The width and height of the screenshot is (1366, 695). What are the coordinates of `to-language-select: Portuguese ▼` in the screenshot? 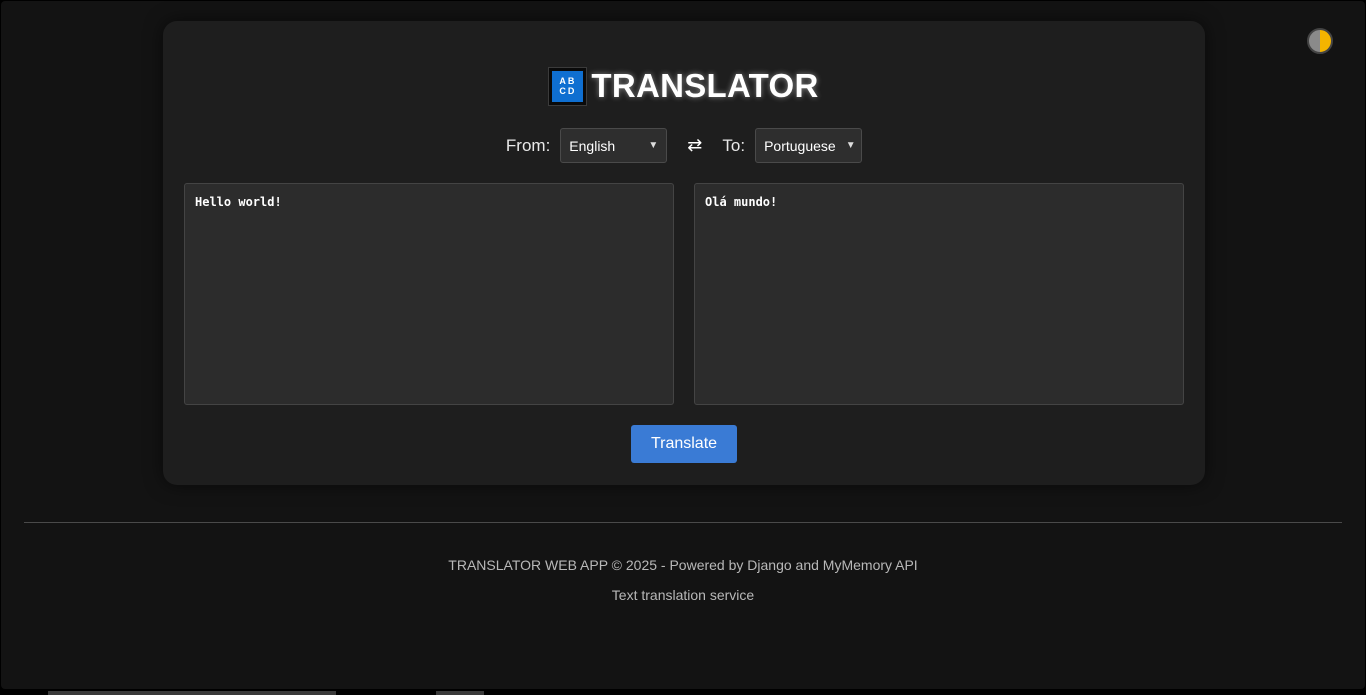 It's located at (809, 145).